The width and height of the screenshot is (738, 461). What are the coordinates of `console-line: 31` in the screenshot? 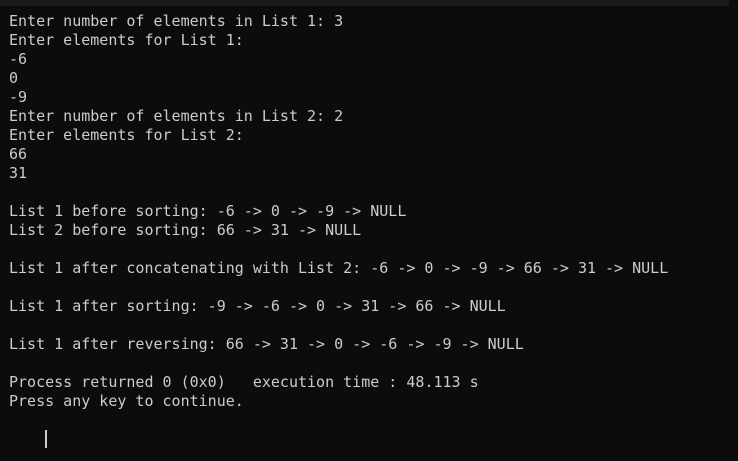 It's located at (18, 173).